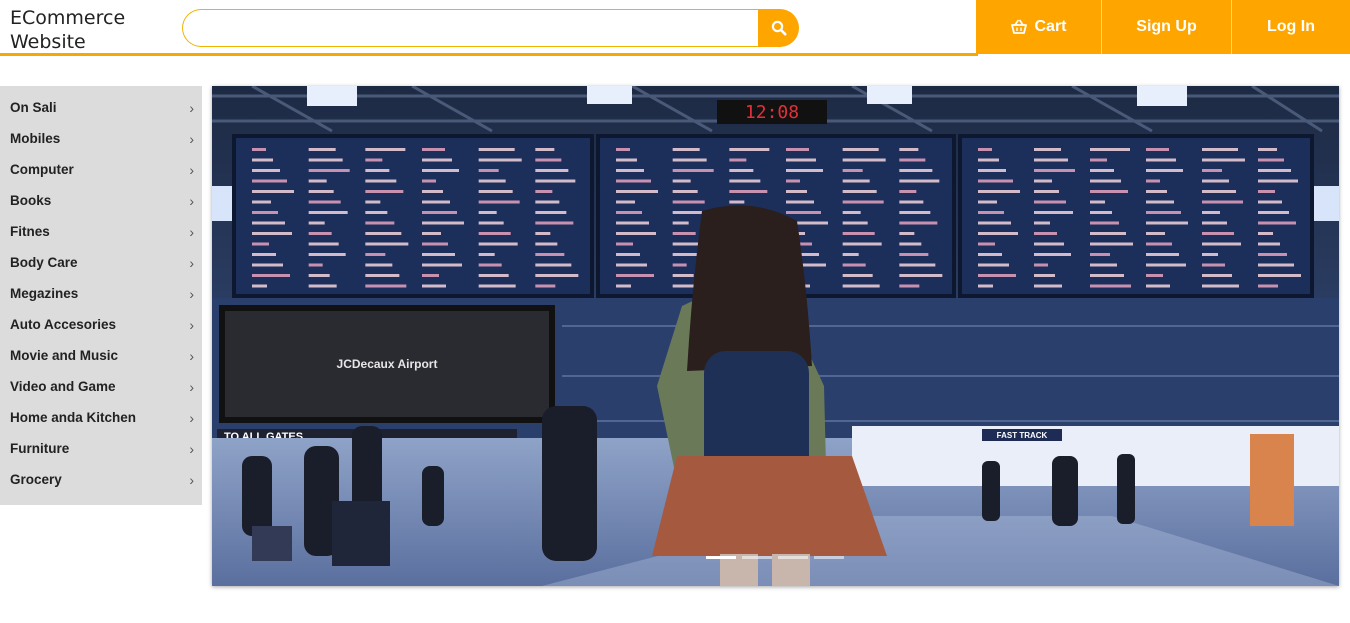 This screenshot has height=623, width=1350. I want to click on sidebar-item-grocery: Grocery ›, so click(101, 479).